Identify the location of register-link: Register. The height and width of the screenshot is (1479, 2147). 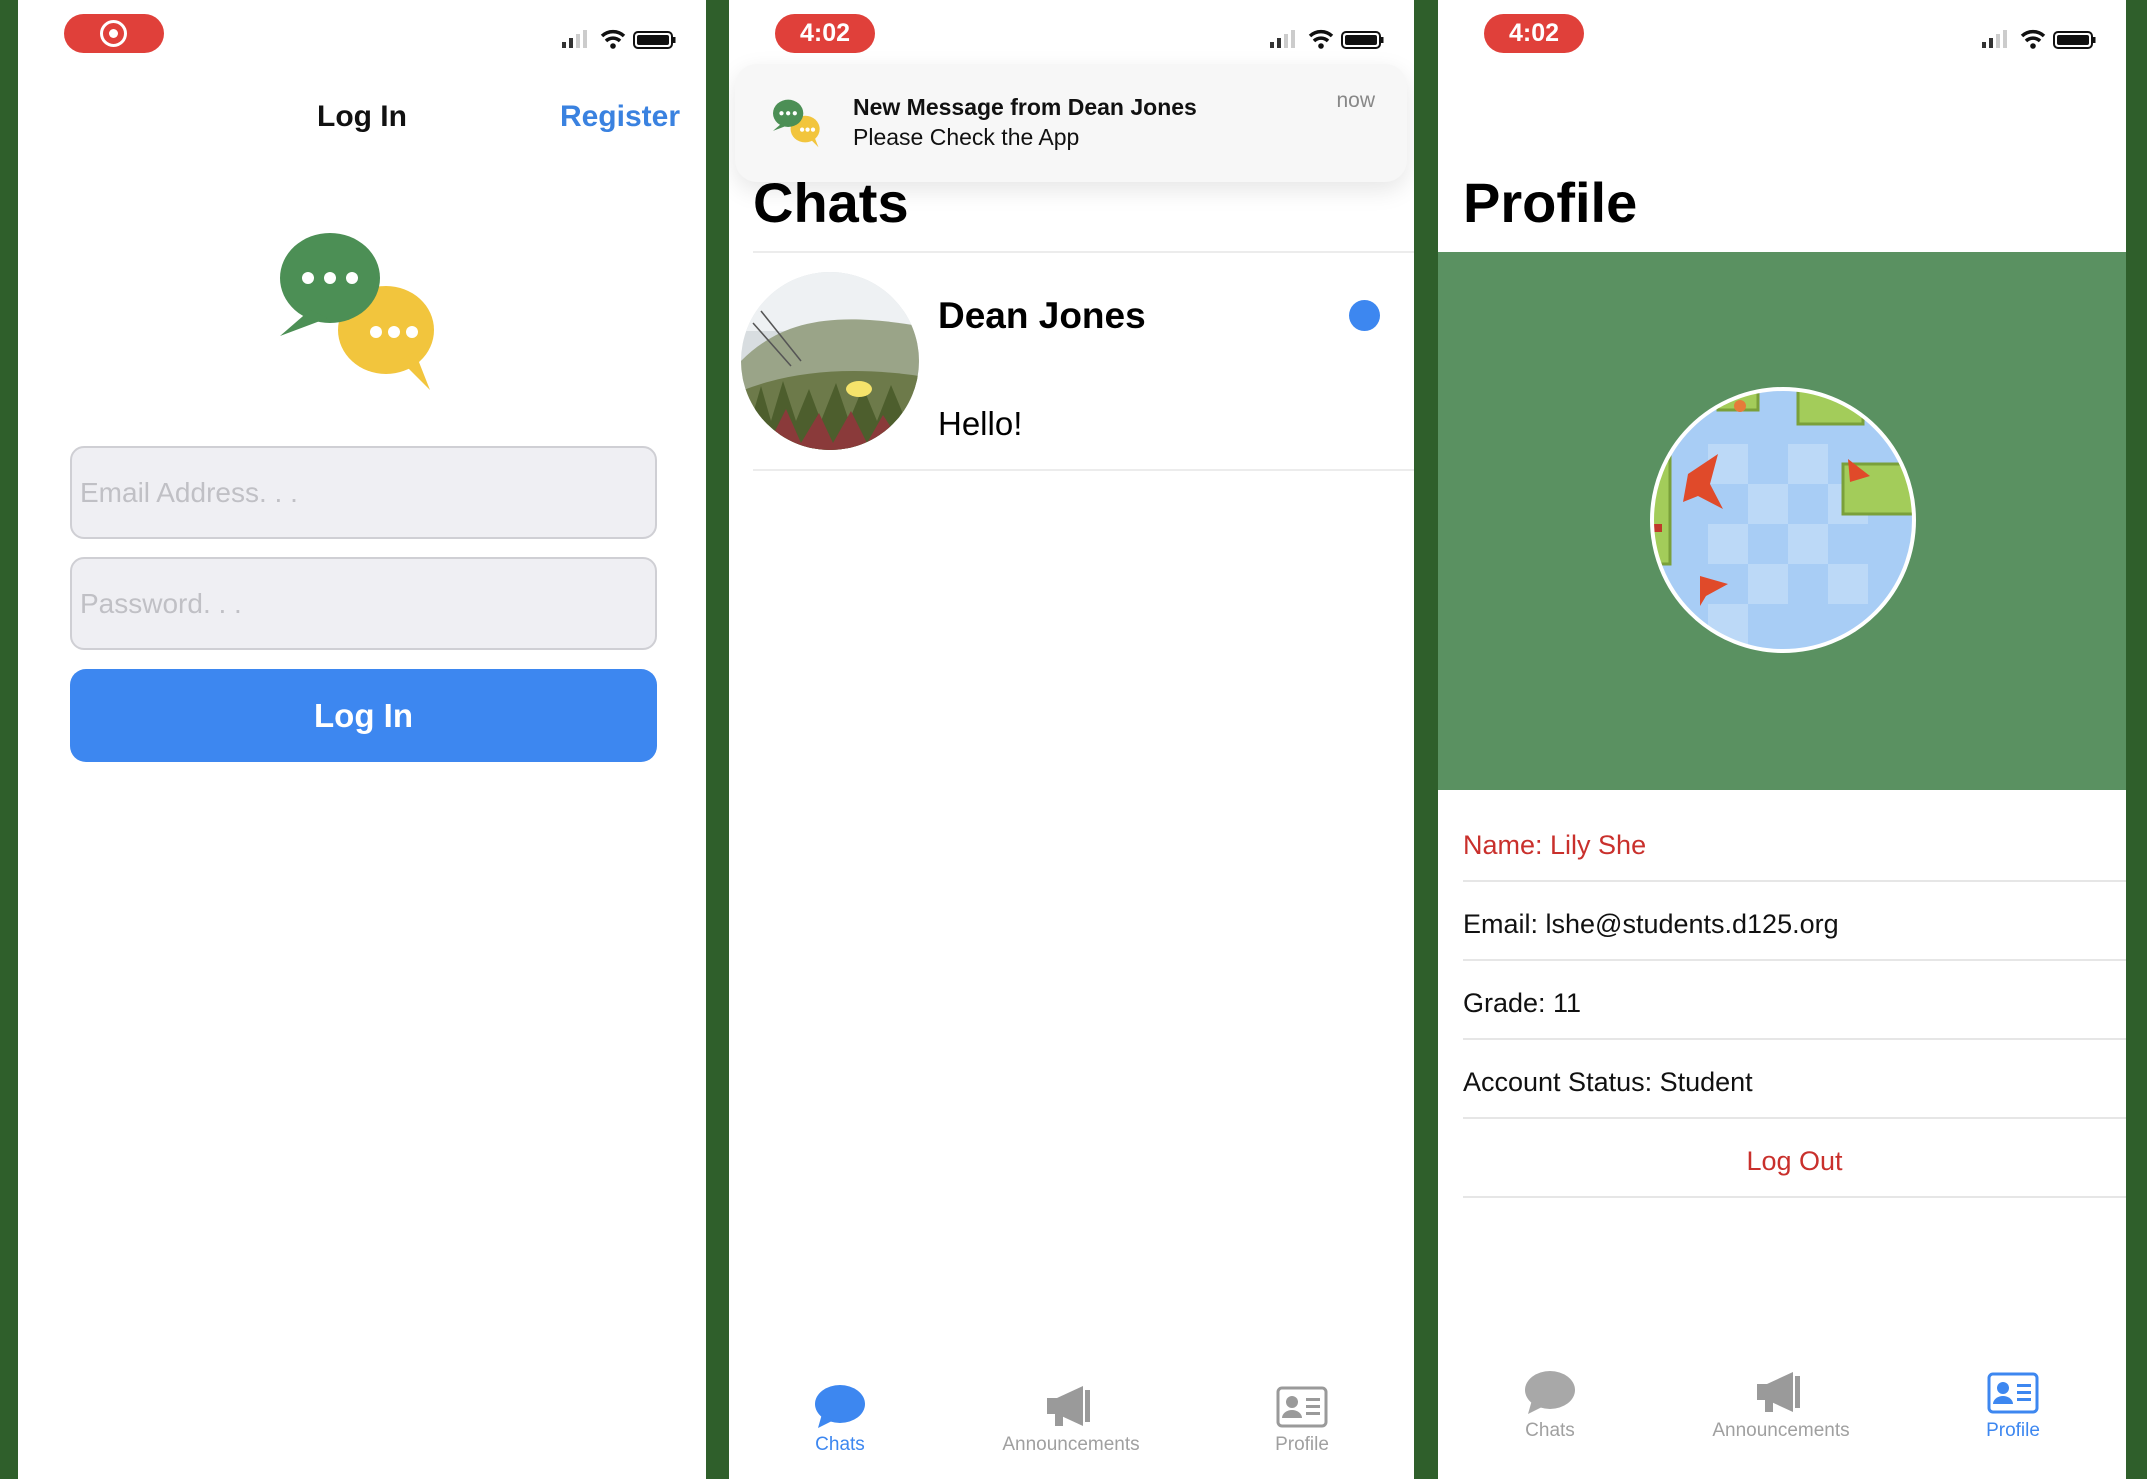
(620, 117).